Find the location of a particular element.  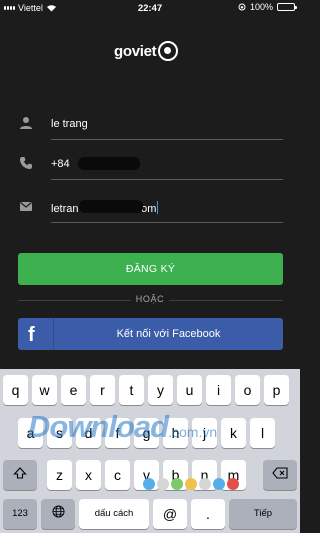

key-q: q is located at coordinates (15, 390).